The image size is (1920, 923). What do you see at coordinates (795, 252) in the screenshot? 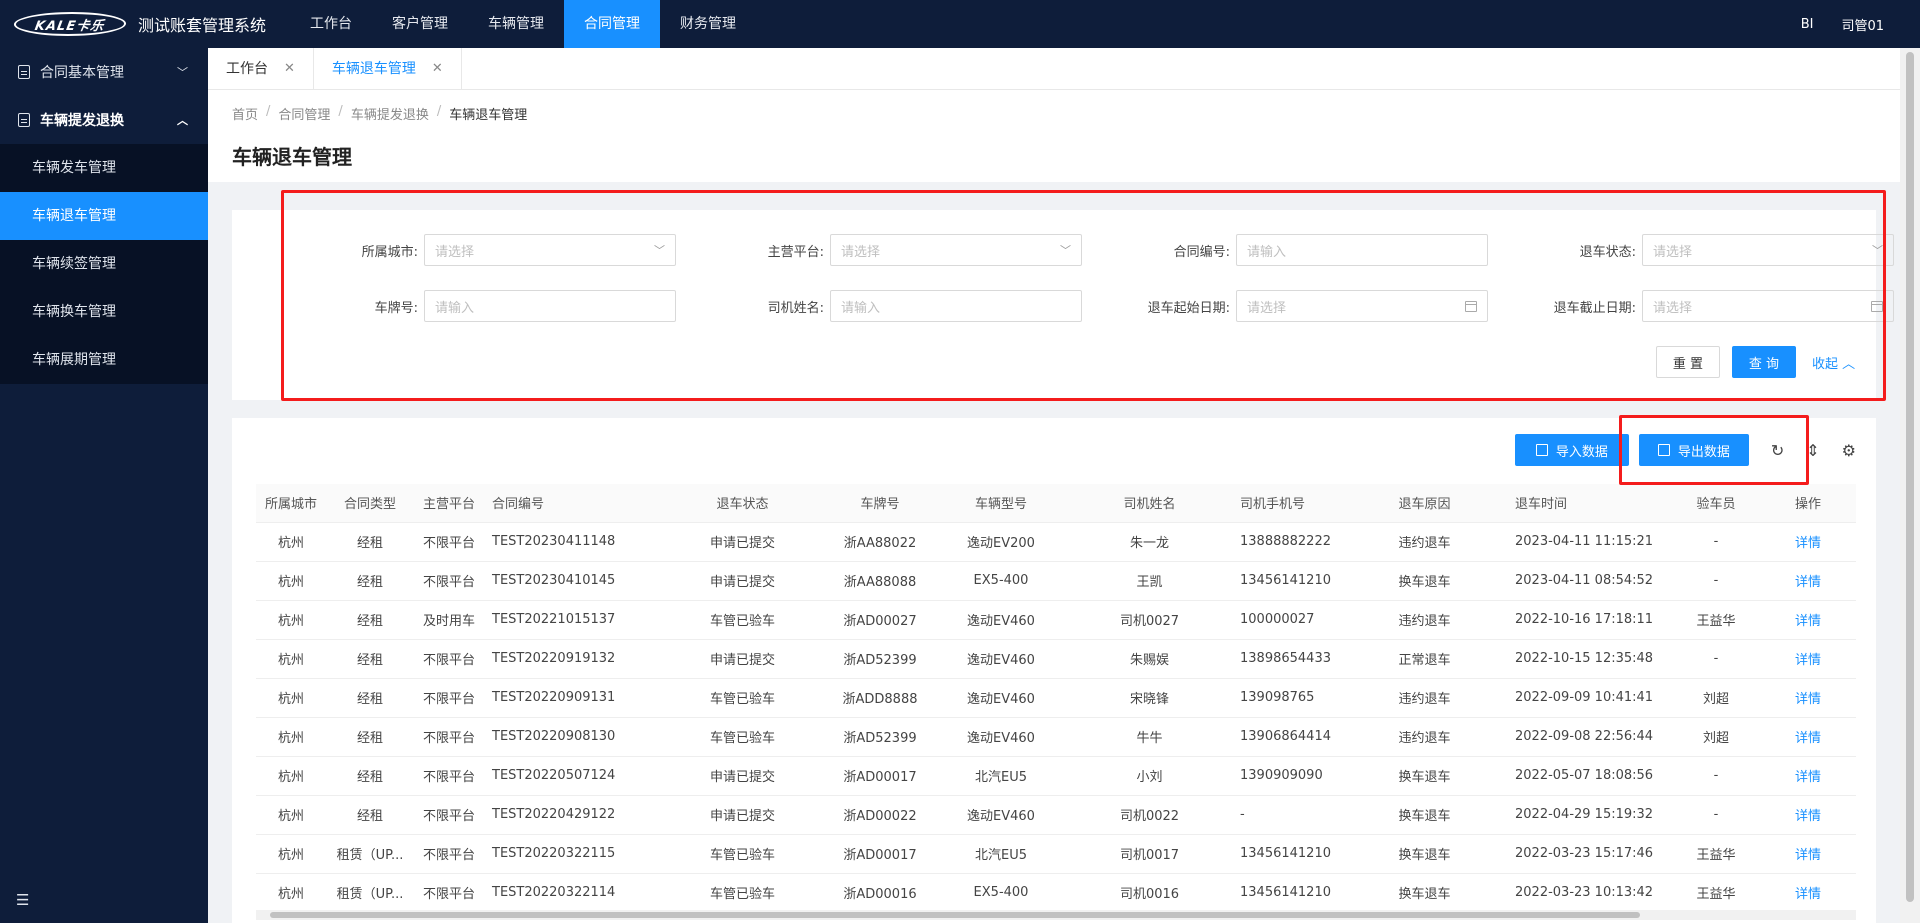
I see `platform-label: 主营平台:` at bounding box center [795, 252].